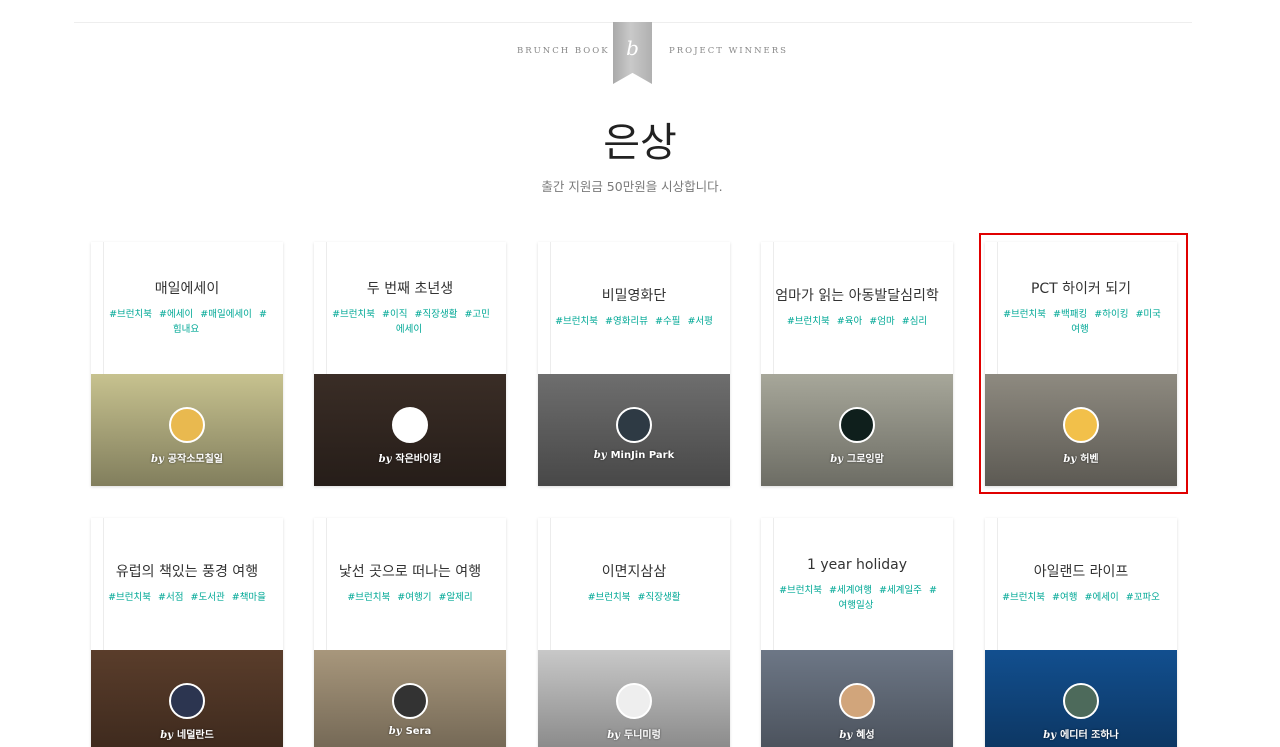 The width and height of the screenshot is (1280, 747). What do you see at coordinates (1064, 597) in the screenshot?
I see `book-tag: #여행` at bounding box center [1064, 597].